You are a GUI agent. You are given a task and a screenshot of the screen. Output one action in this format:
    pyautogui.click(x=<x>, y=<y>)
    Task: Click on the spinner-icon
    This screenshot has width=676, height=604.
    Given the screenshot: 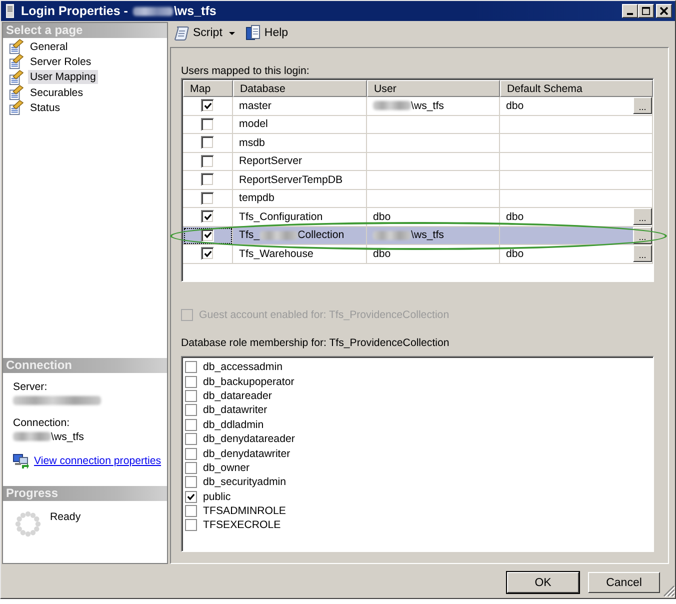 What is the action you would take?
    pyautogui.click(x=28, y=524)
    